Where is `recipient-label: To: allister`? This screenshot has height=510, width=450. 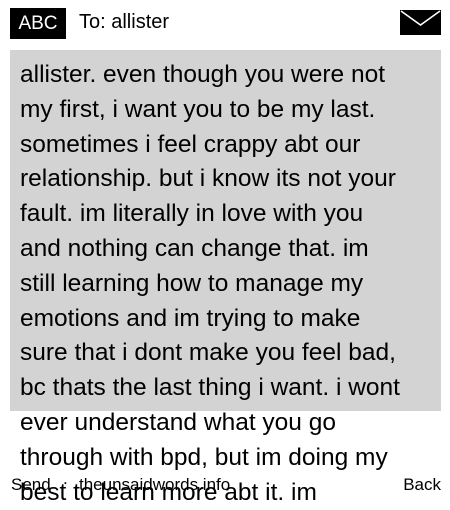 recipient-label: To: allister is located at coordinates (124, 22).